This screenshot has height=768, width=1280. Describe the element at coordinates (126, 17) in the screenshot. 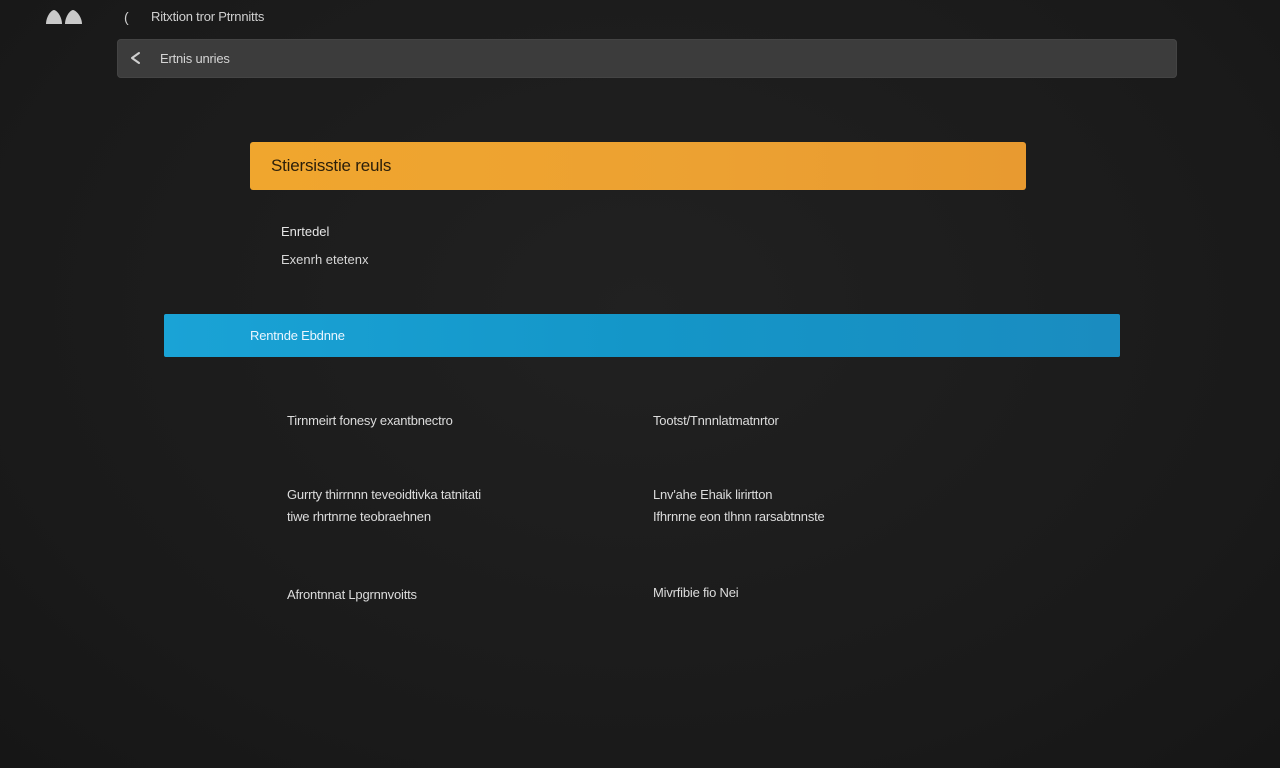

I see `nav-back-icon: (` at that location.